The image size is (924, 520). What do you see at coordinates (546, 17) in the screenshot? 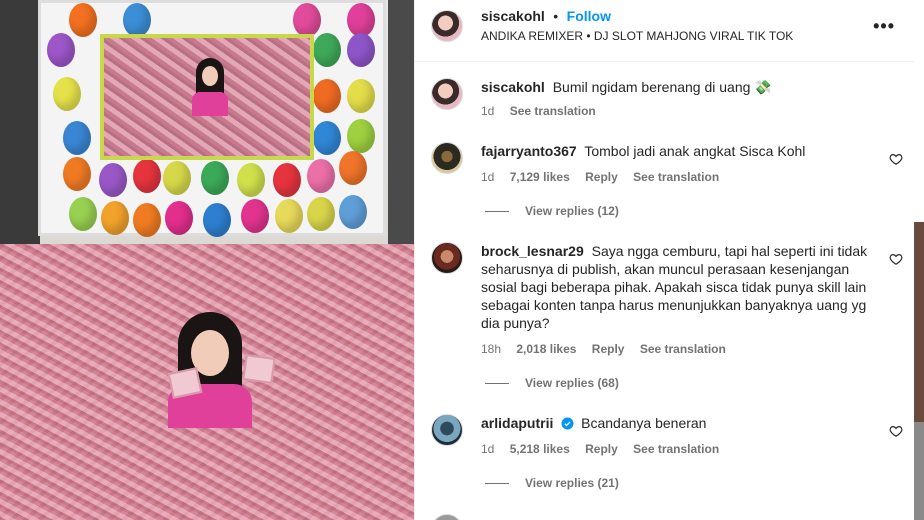
I see `author-line: siscakohl • Follow` at bounding box center [546, 17].